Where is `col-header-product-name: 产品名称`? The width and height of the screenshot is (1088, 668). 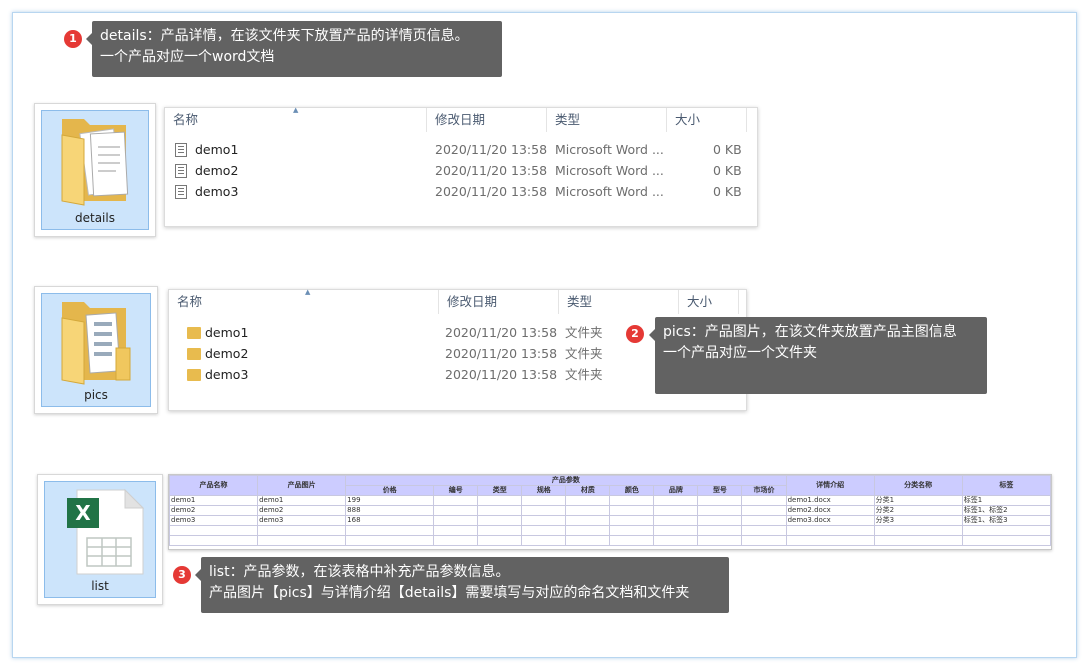 col-header-product-name: 产品名称 is located at coordinates (214, 485).